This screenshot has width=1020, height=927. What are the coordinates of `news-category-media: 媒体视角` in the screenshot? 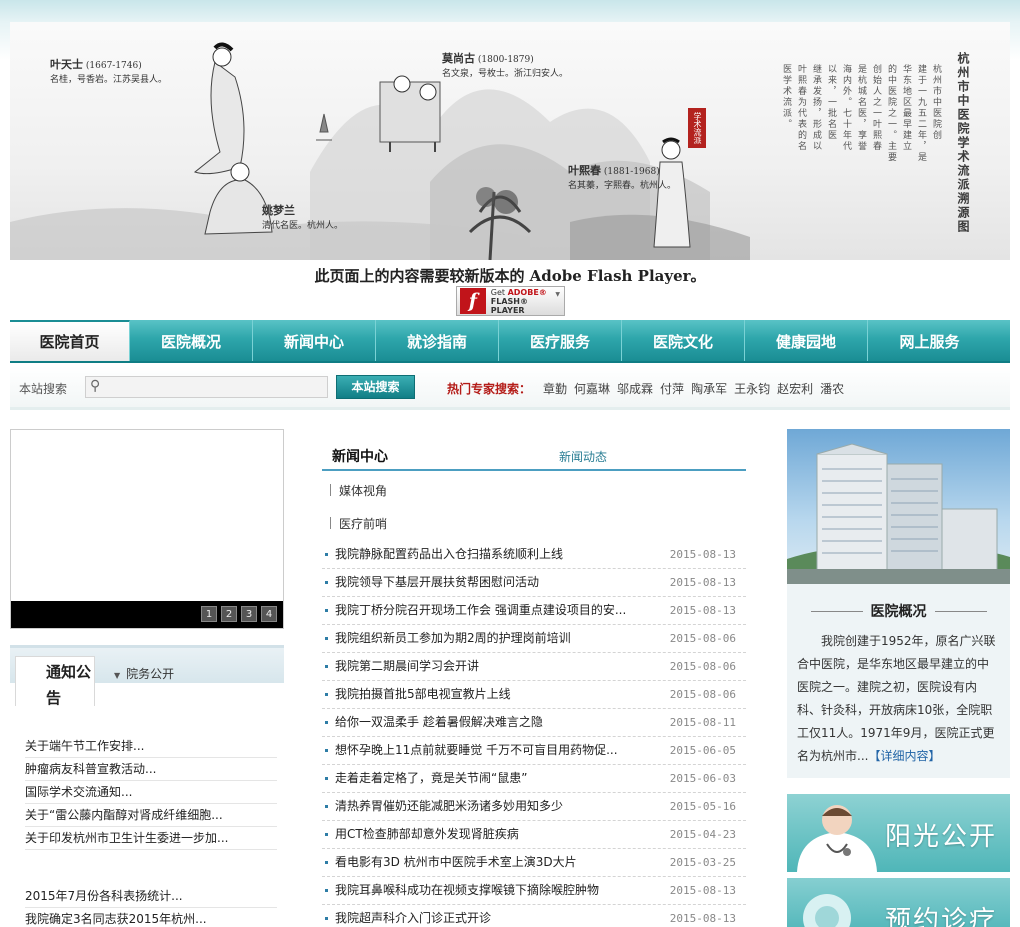 It's located at (358, 490).